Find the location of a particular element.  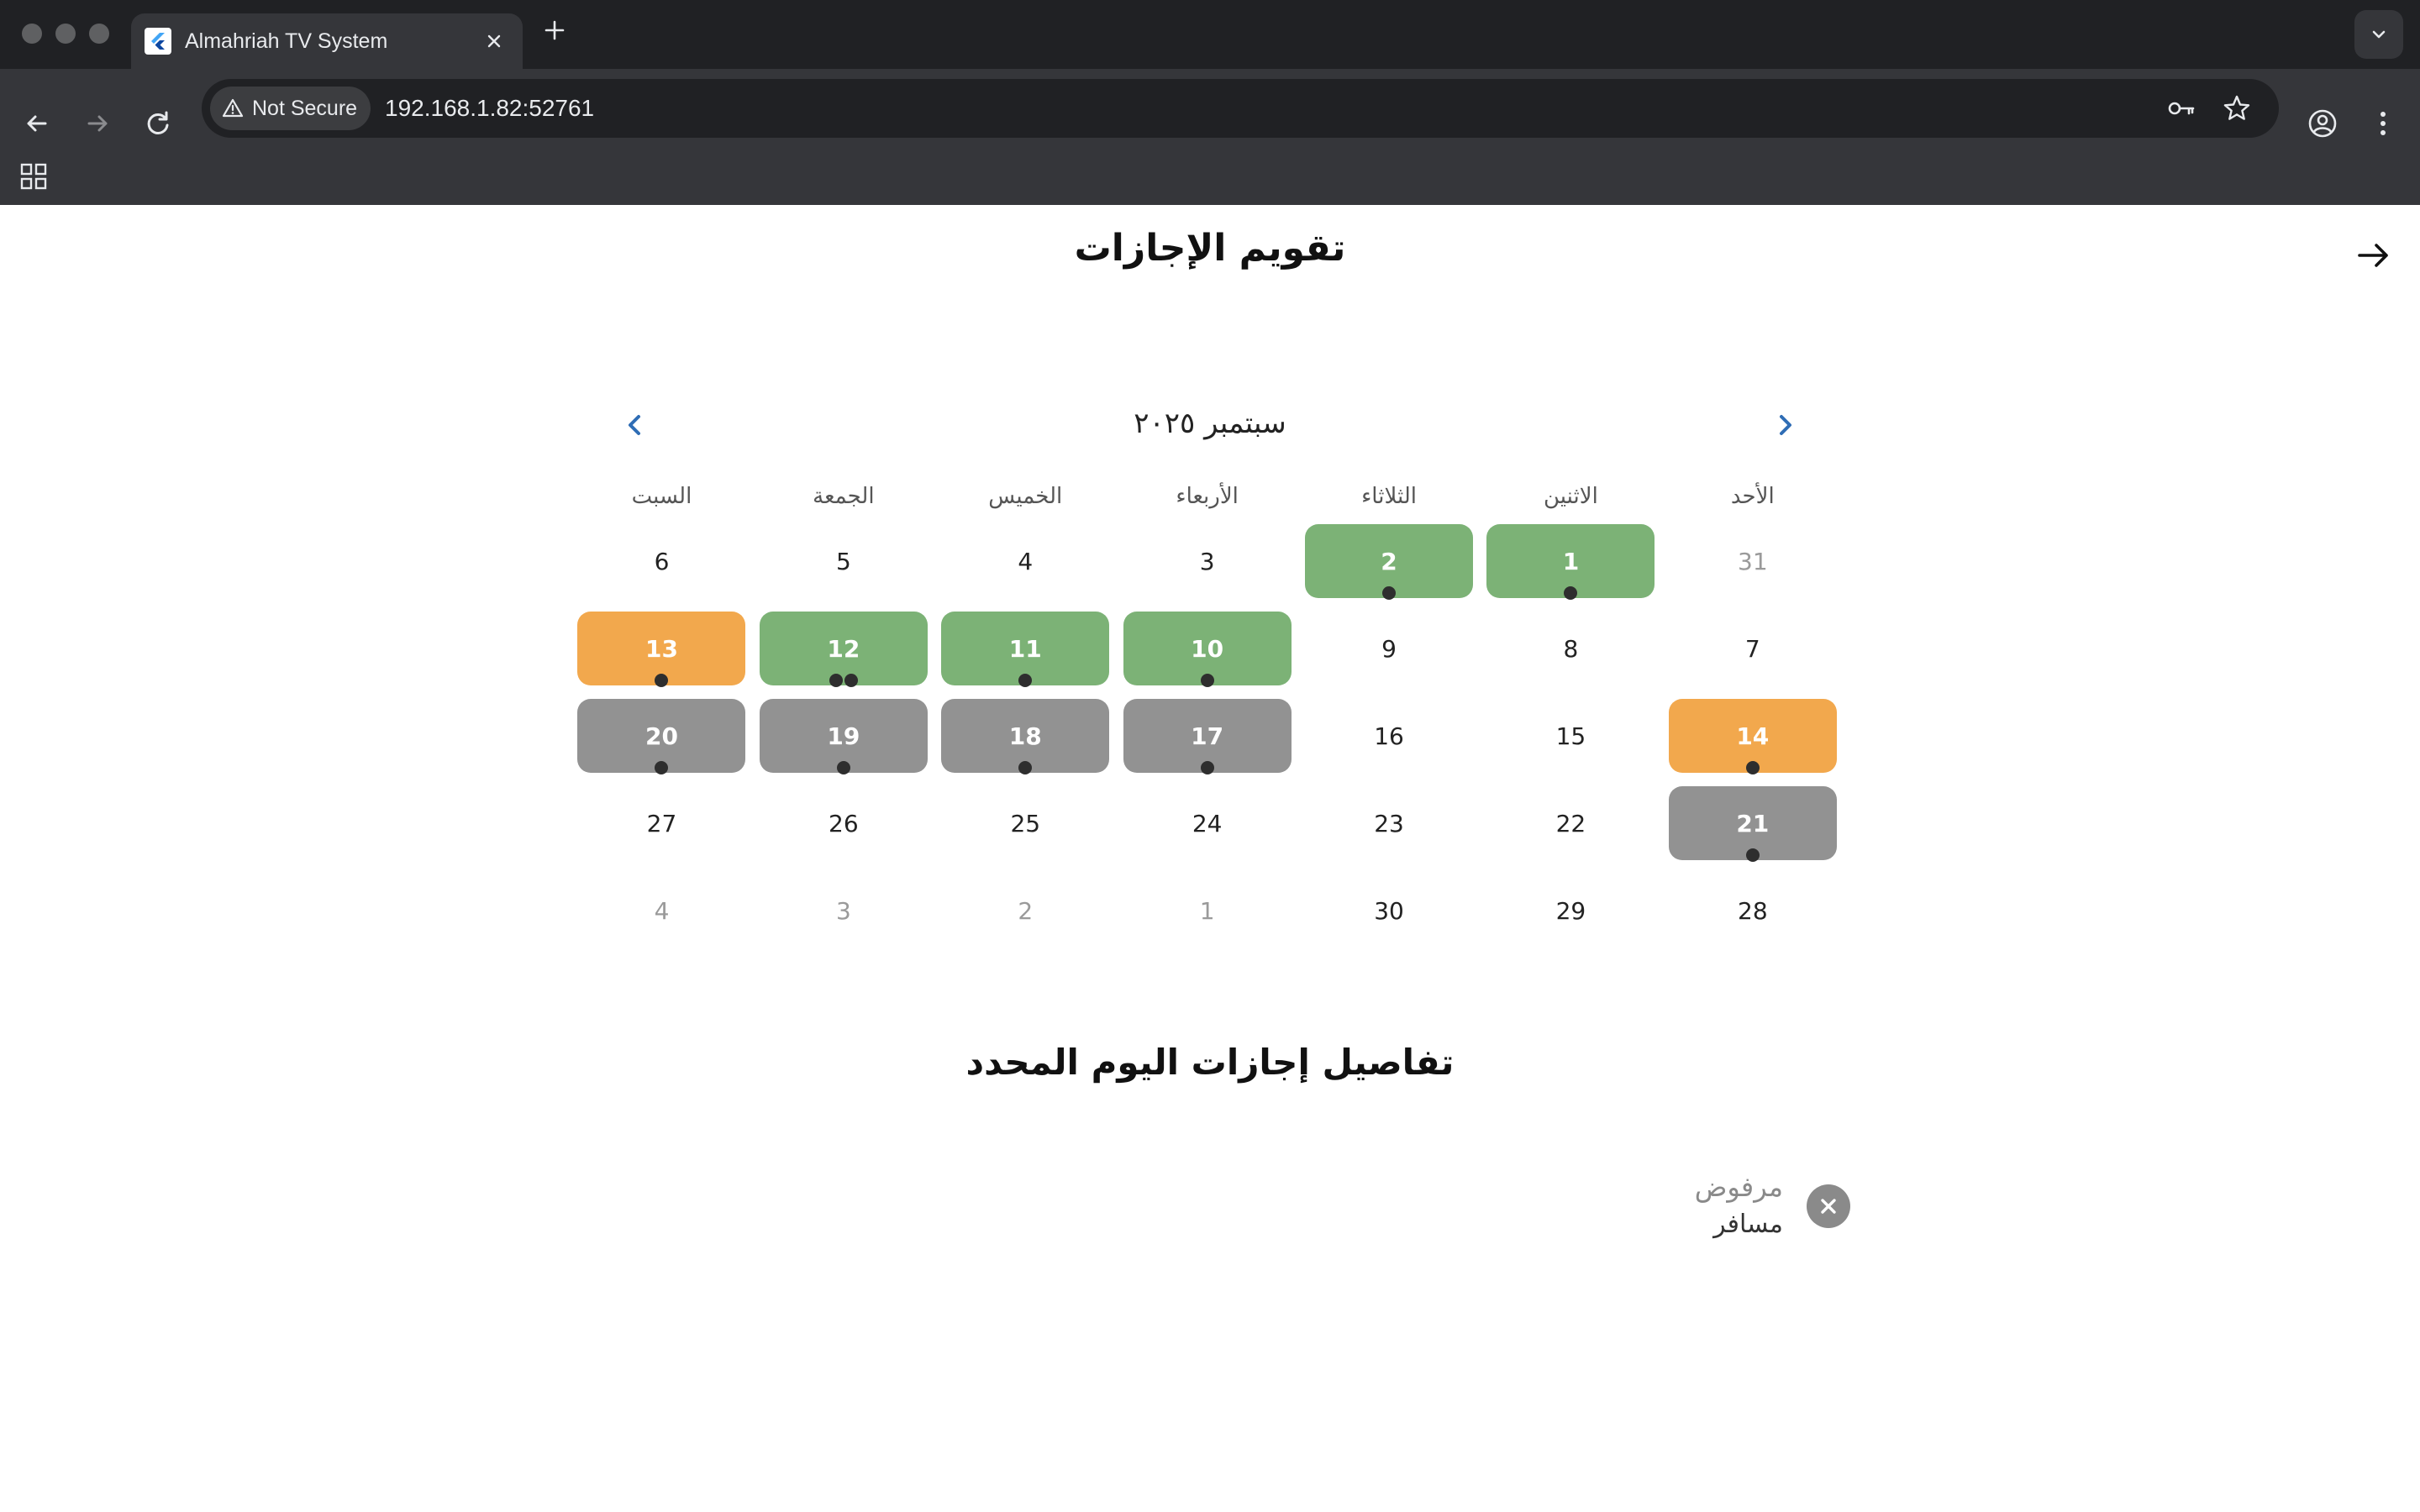

calendar-cell: 8 is located at coordinates (1570, 648).